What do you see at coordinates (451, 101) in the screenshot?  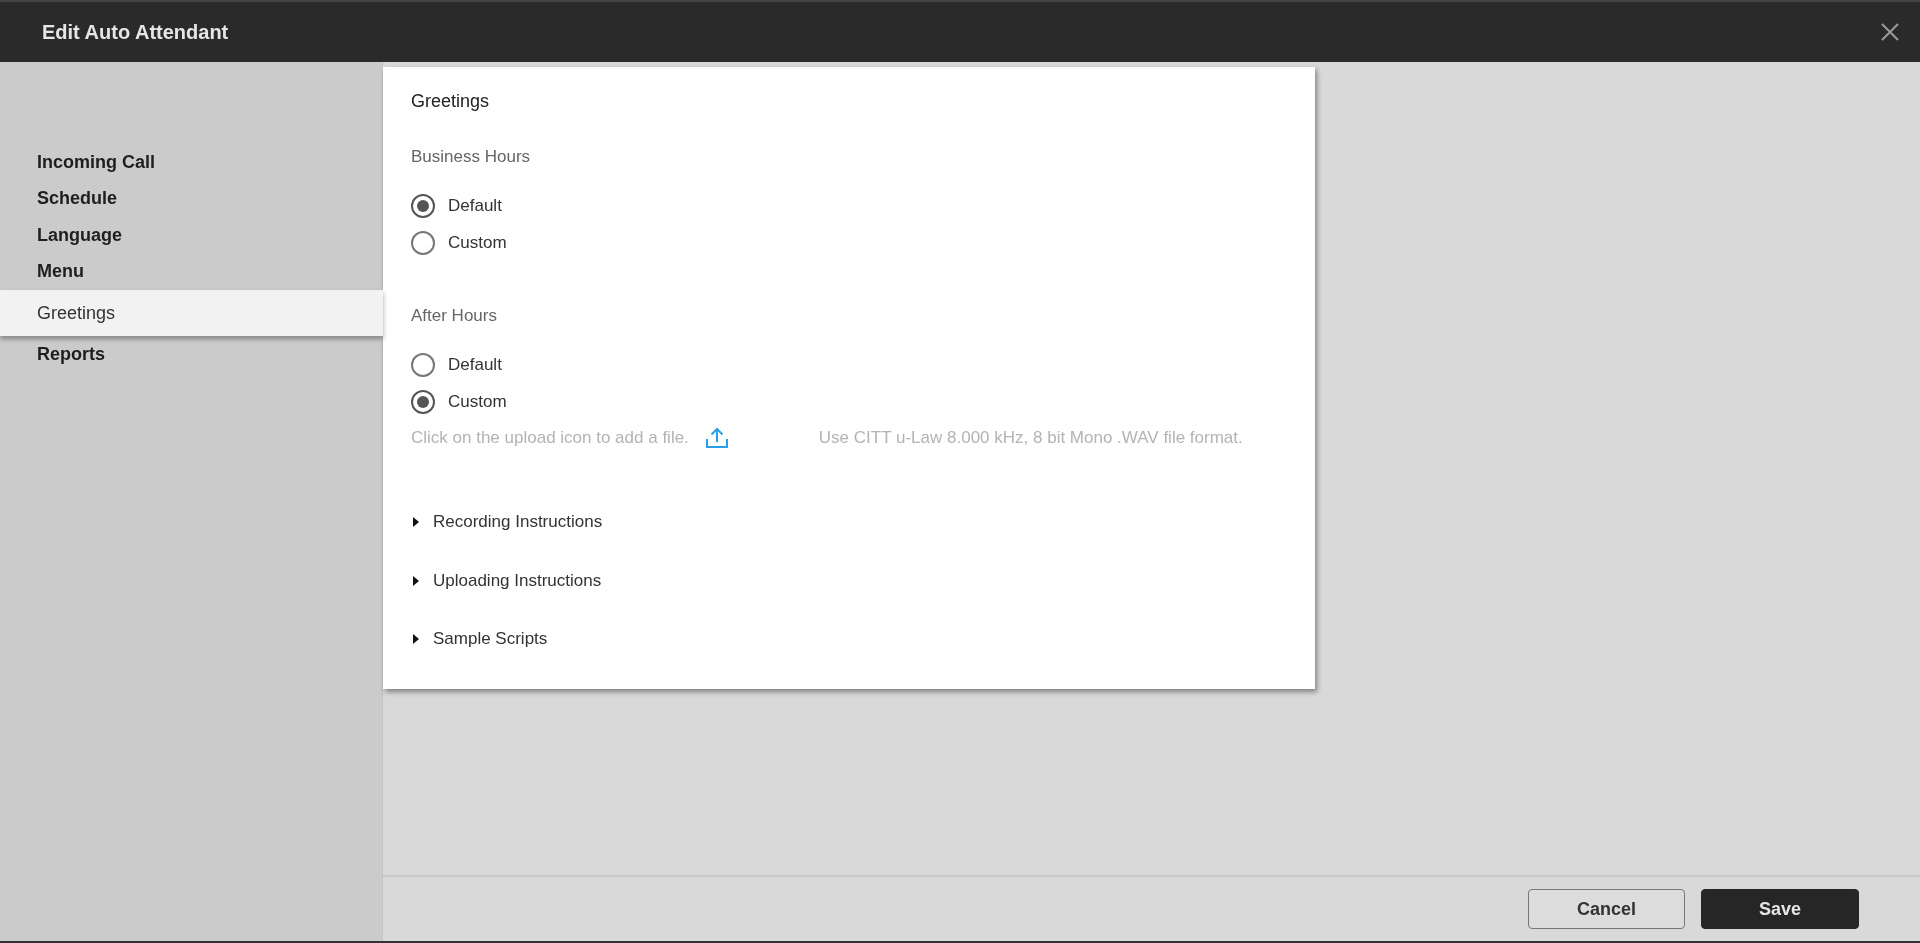 I see `card-title: Greetings` at bounding box center [451, 101].